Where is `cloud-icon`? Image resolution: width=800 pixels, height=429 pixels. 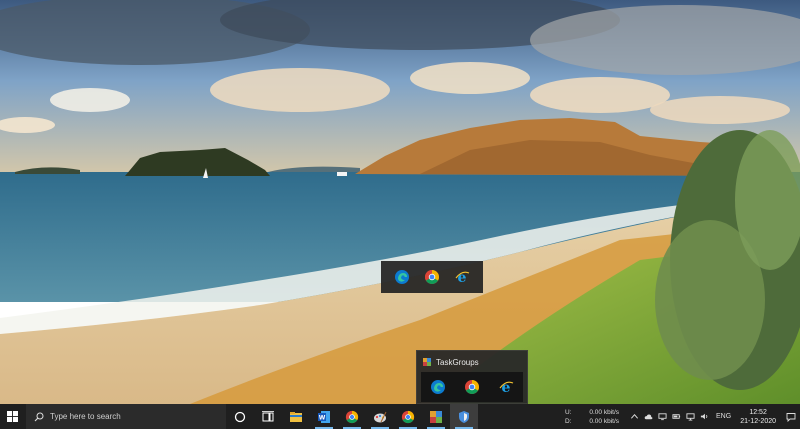 cloud-icon is located at coordinates (648, 417).